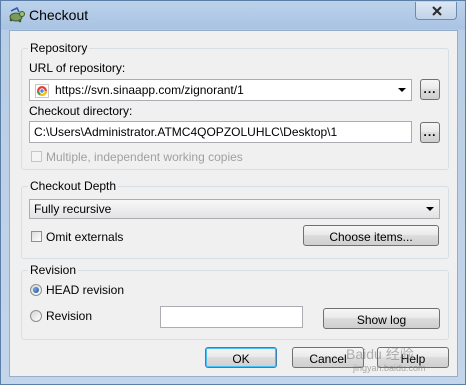 The image size is (468, 387). I want to click on revision-radio, so click(36, 316).